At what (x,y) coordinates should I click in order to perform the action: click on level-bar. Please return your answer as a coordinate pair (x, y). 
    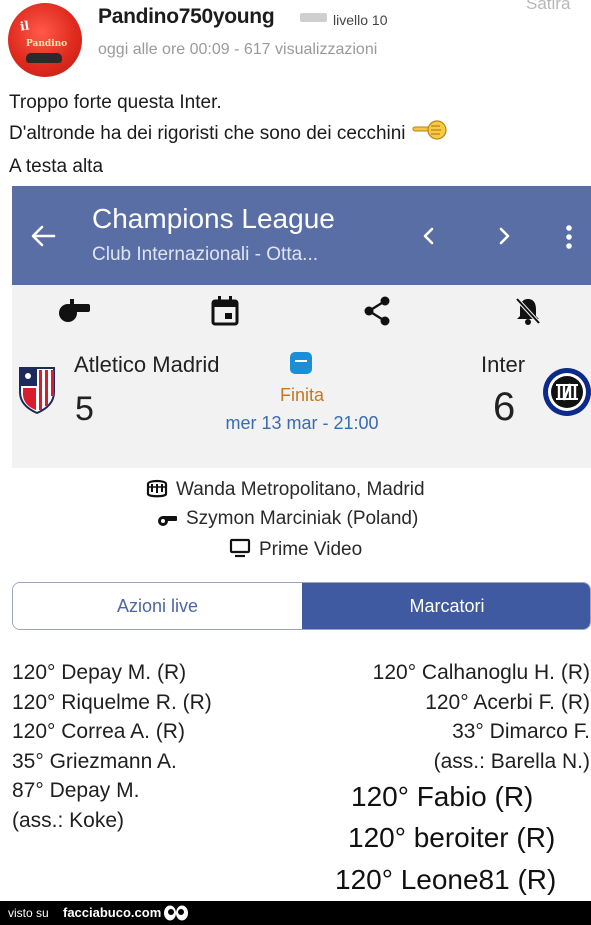
    Looking at the image, I should click on (313, 17).